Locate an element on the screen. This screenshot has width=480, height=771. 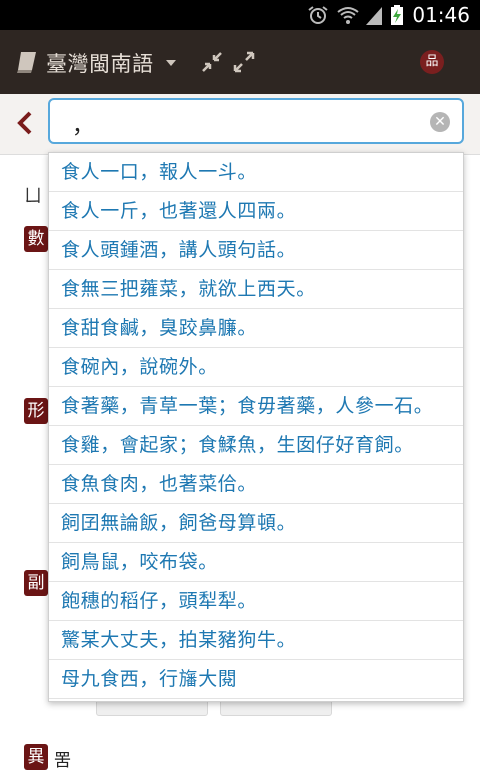
alarm-icon is located at coordinates (318, 15).